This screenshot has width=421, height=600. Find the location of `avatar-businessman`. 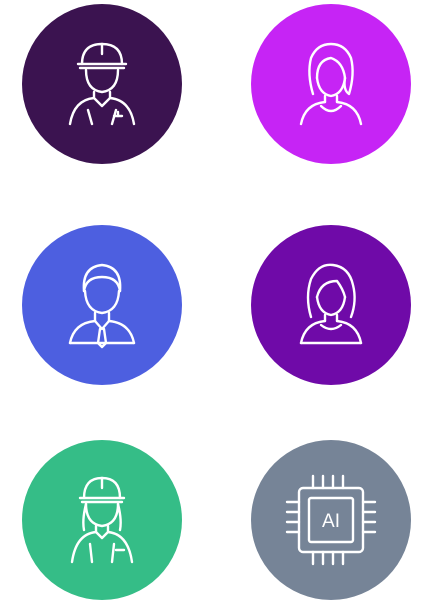

avatar-businessman is located at coordinates (102, 305).